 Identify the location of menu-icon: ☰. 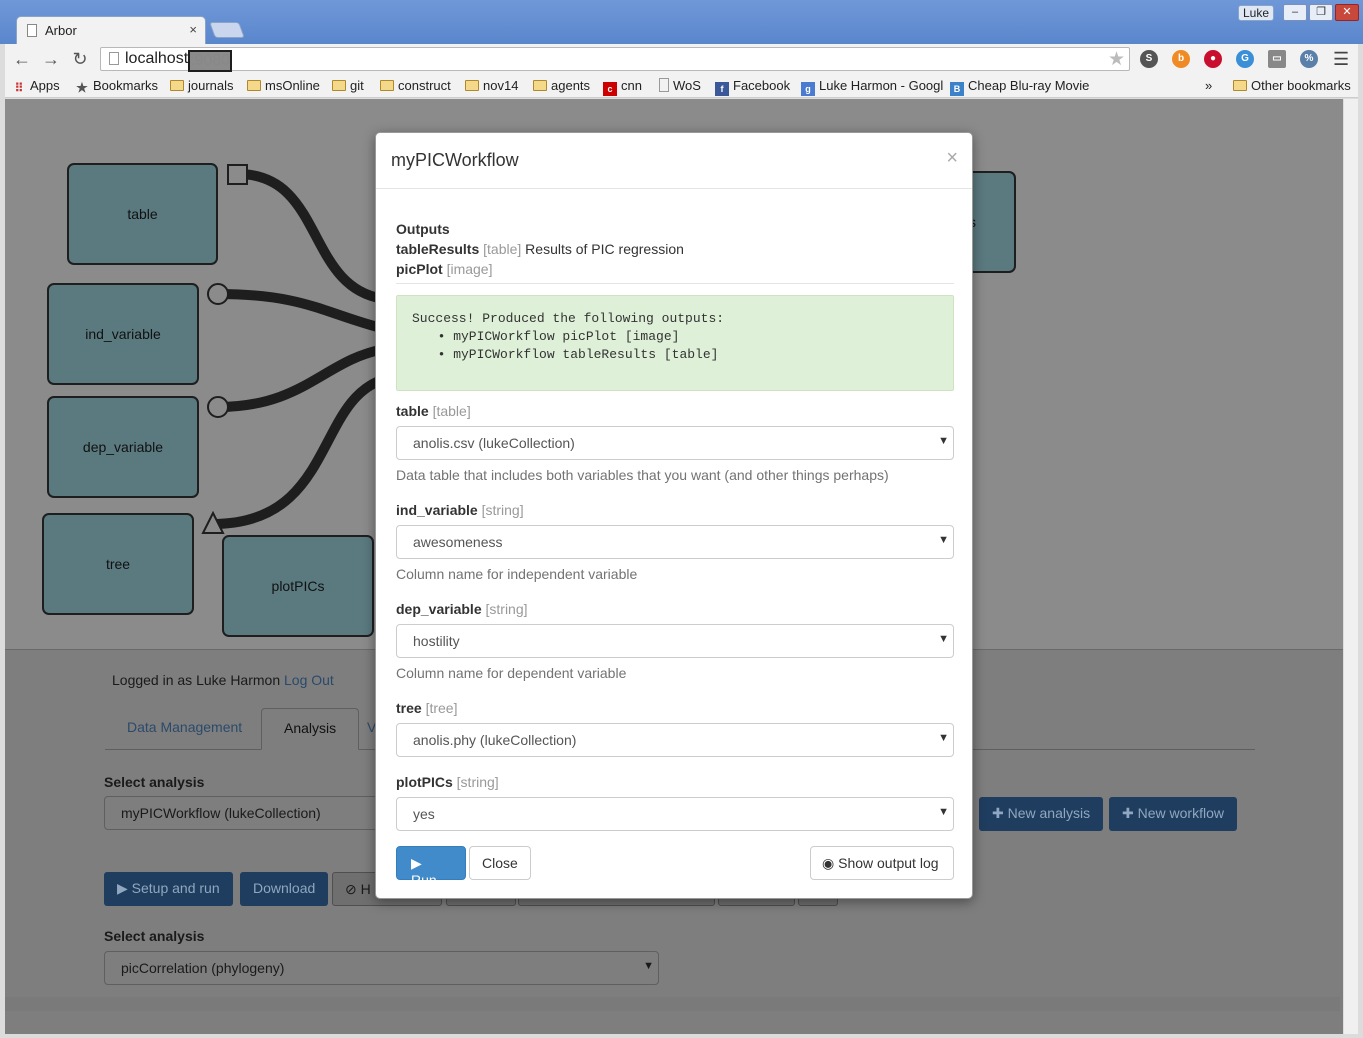
(1341, 59).